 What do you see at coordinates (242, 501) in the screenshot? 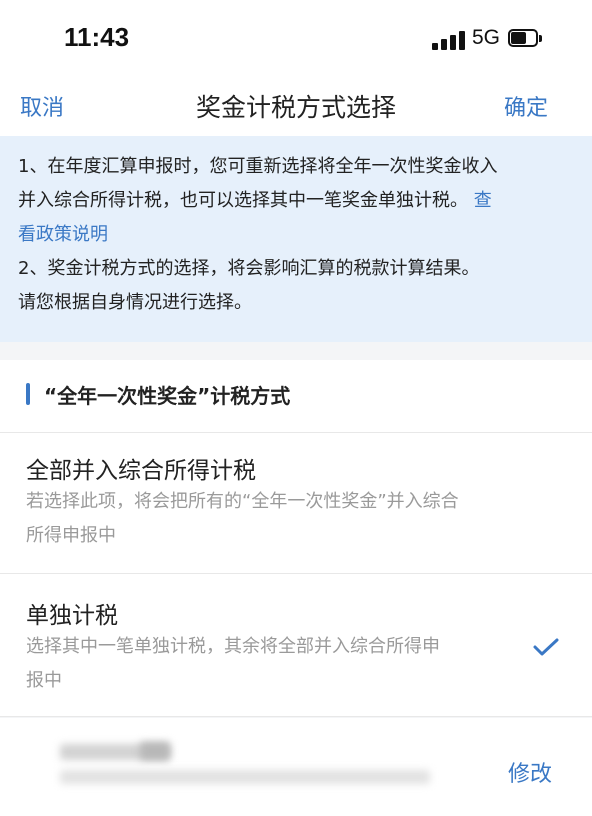
I see `option-desc-line: 若选择此项，将会把所有的“全年一次性奖金”并入综合` at bounding box center [242, 501].